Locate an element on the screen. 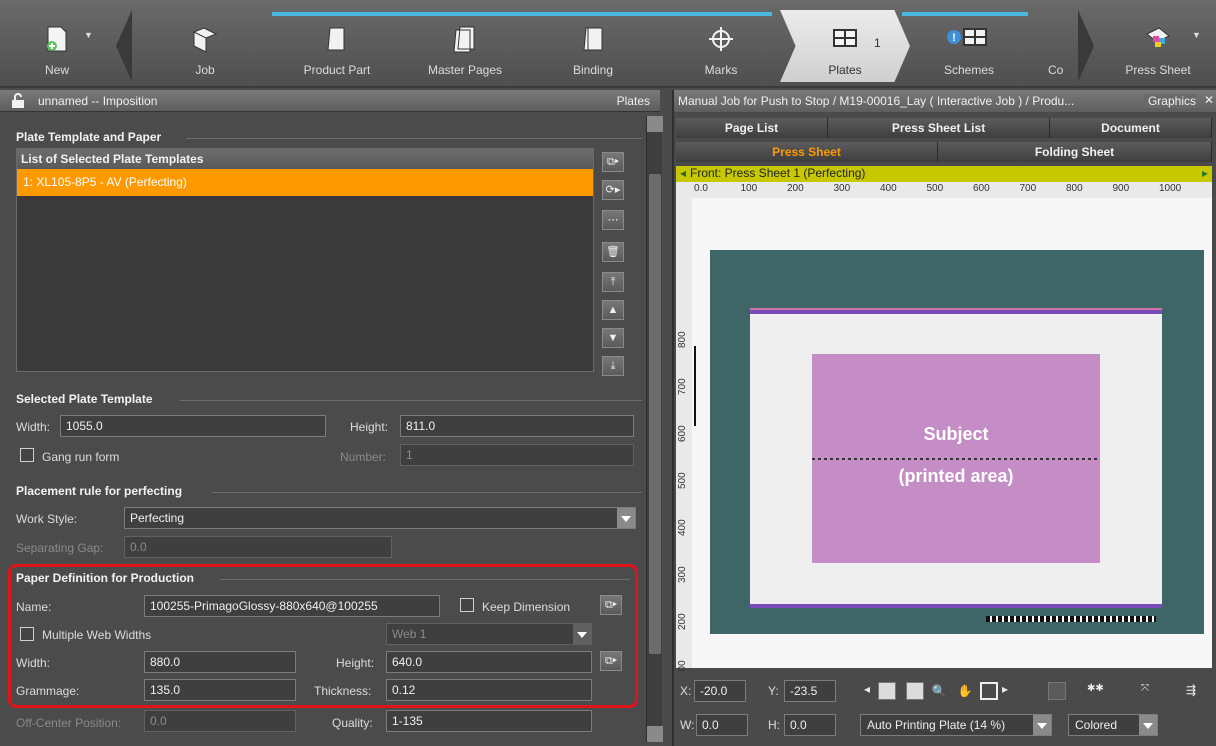 The width and height of the screenshot is (1216, 746). height-field: 0.0 is located at coordinates (810, 725).